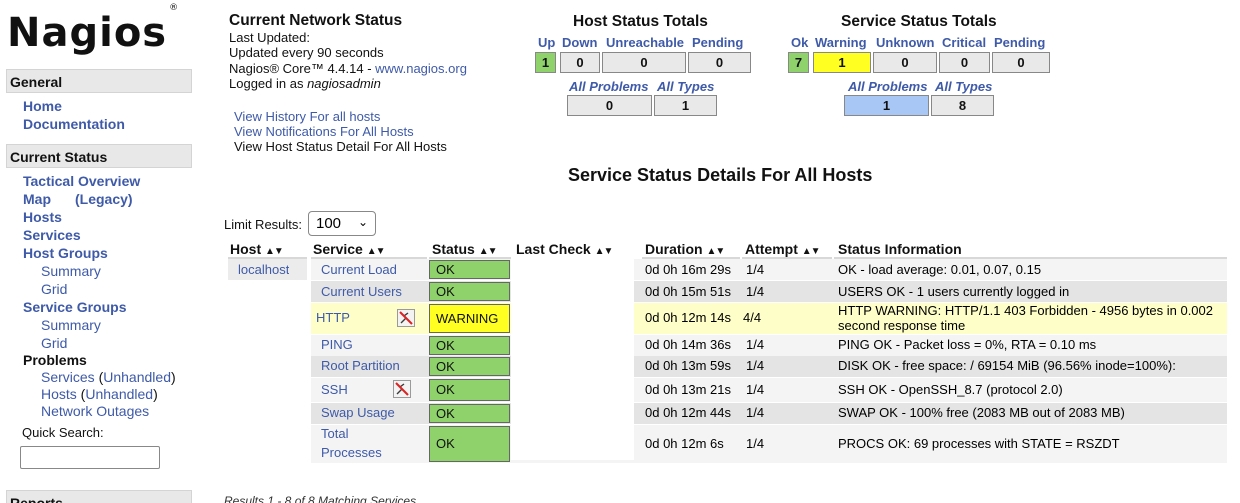  What do you see at coordinates (54, 343) in the screenshot?
I see `nav-service-groups-grid: Grid` at bounding box center [54, 343].